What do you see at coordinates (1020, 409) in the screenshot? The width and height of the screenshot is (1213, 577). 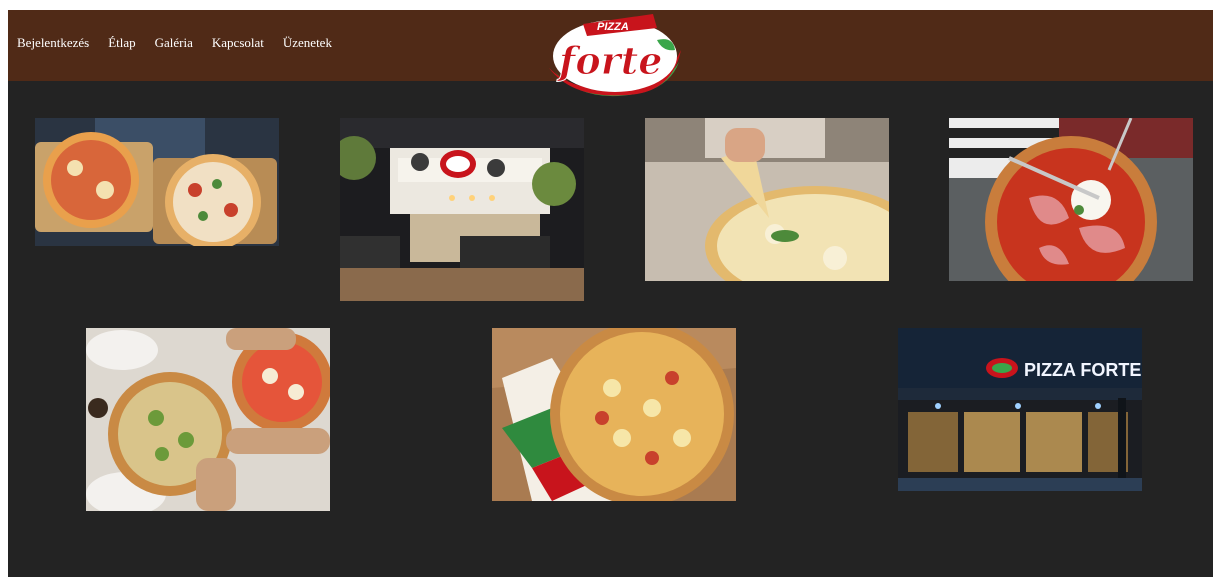 I see `gallery-photo-storefront-night: PIZZA FORTE` at bounding box center [1020, 409].